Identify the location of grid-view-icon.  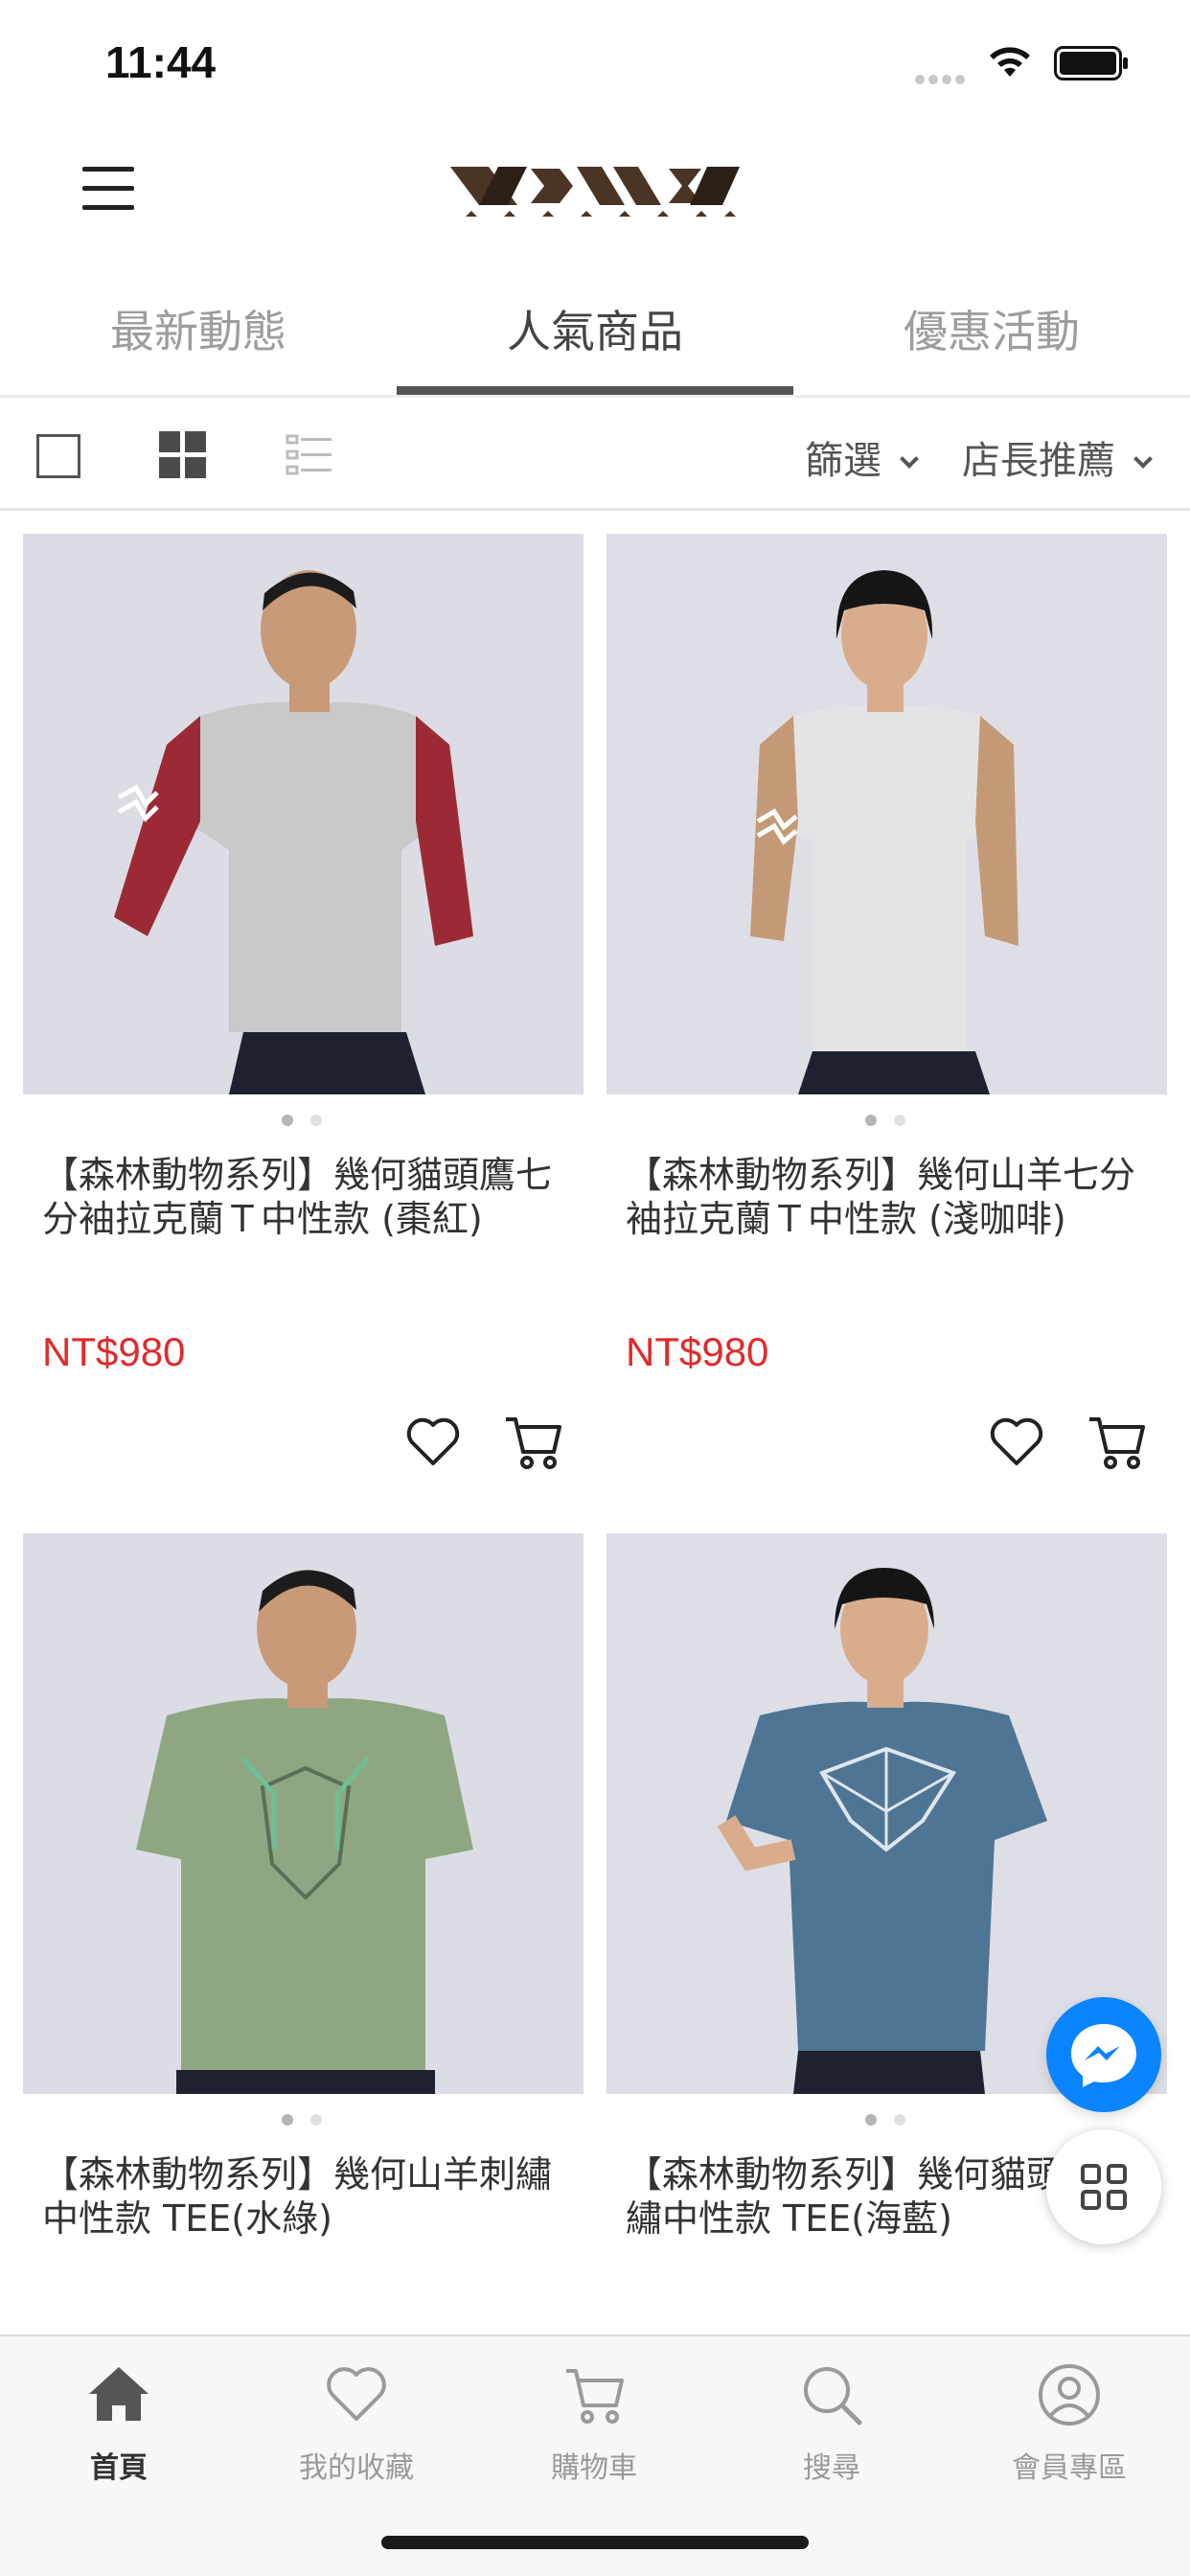
(183, 455).